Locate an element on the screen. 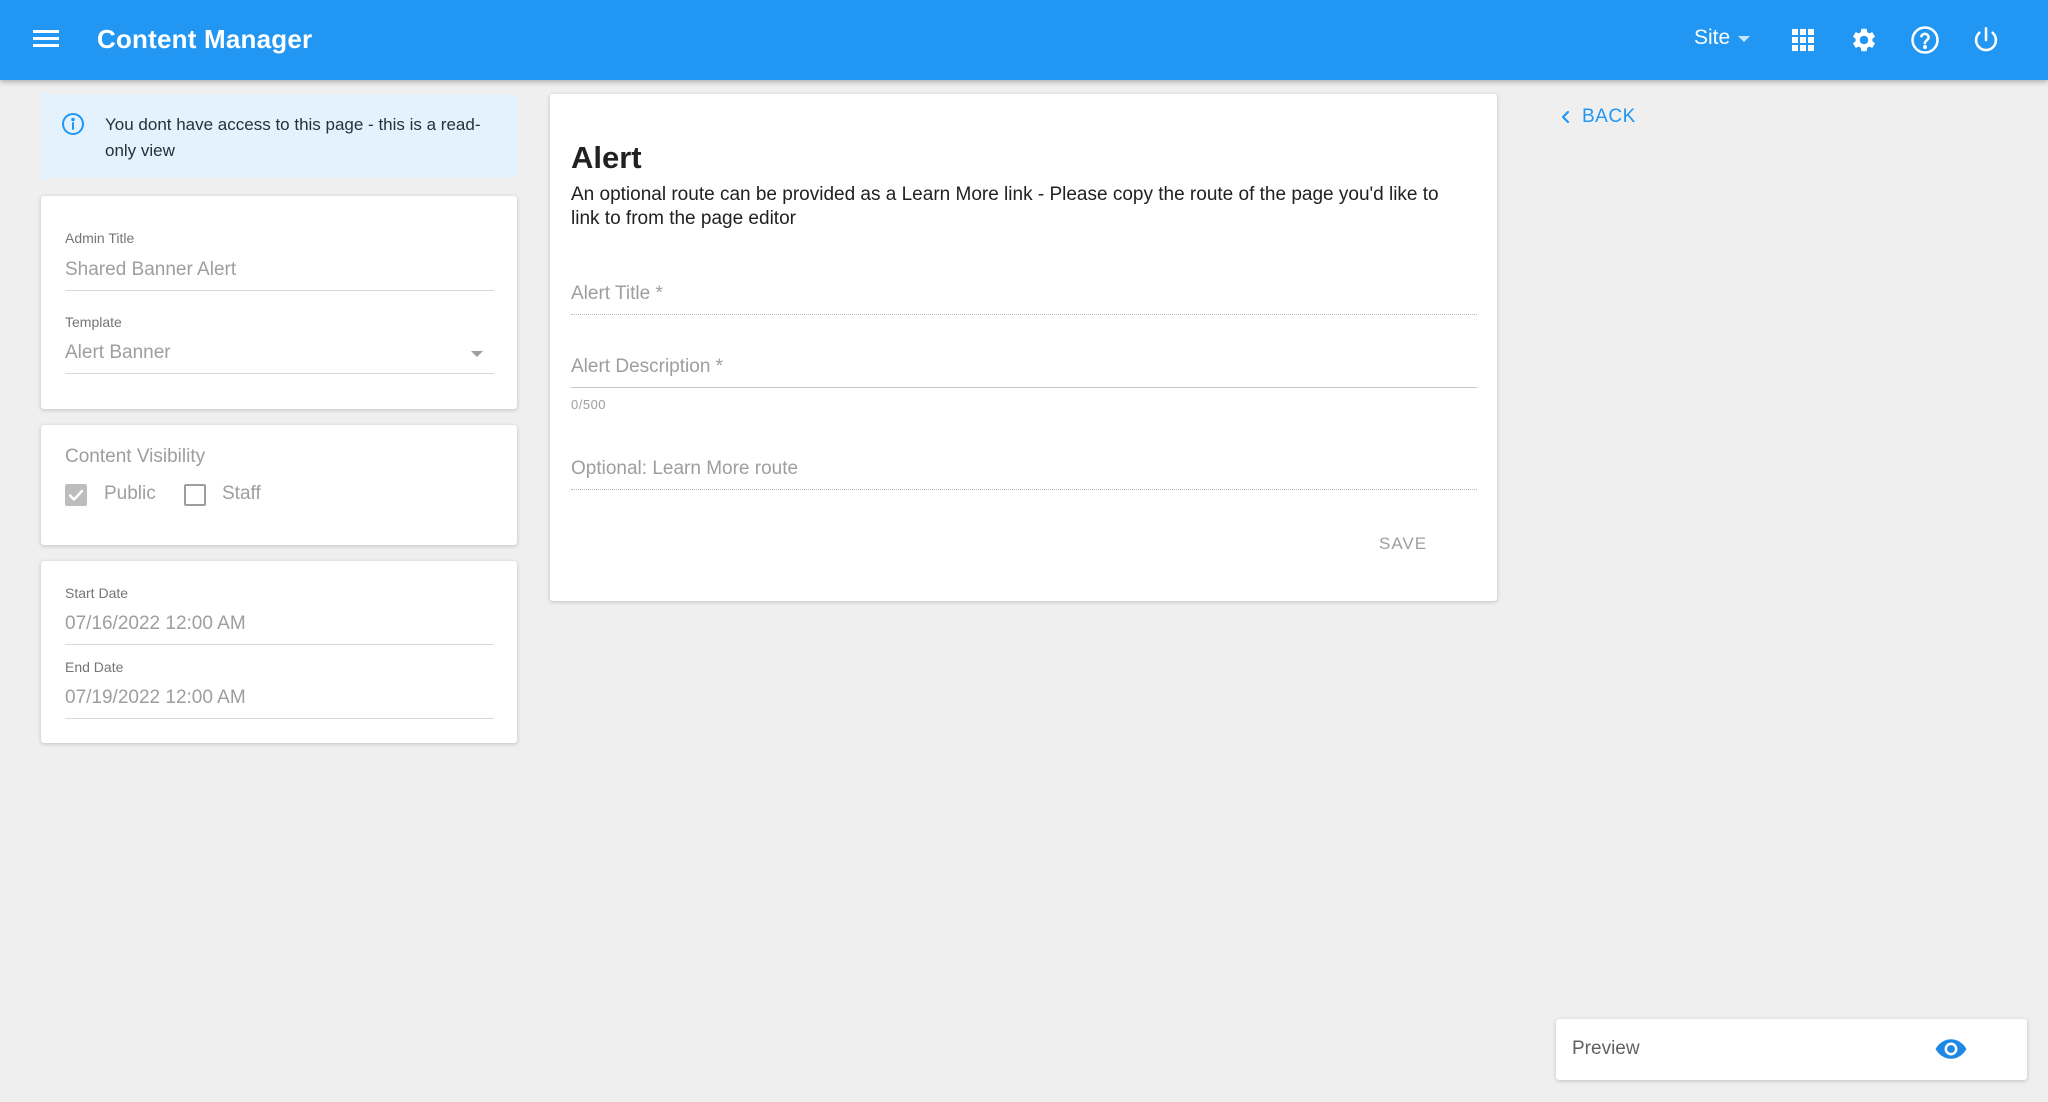 The height and width of the screenshot is (1102, 2048). gear-icon is located at coordinates (1864, 40).